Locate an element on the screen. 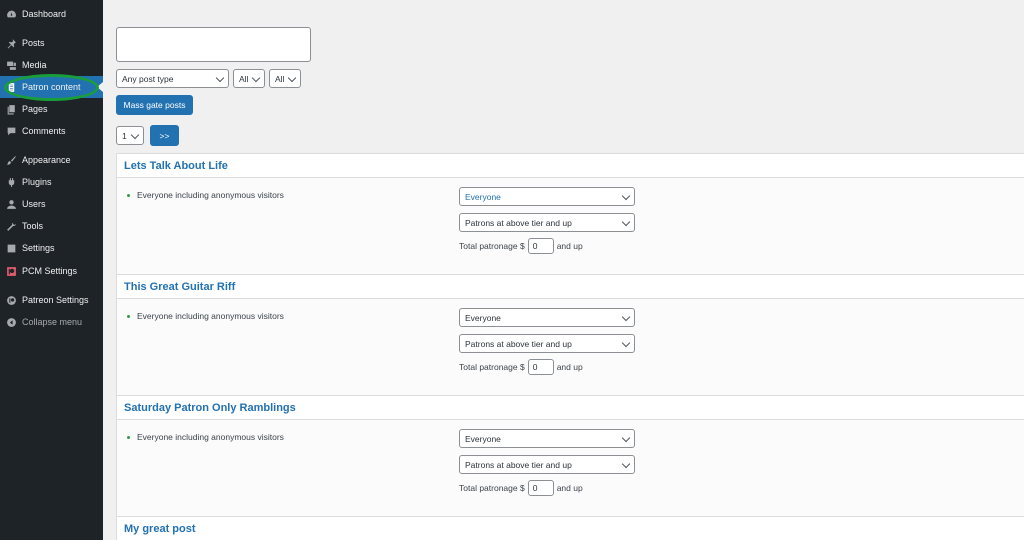  sidebar-item-patron-content: Patron content is located at coordinates (51, 87).